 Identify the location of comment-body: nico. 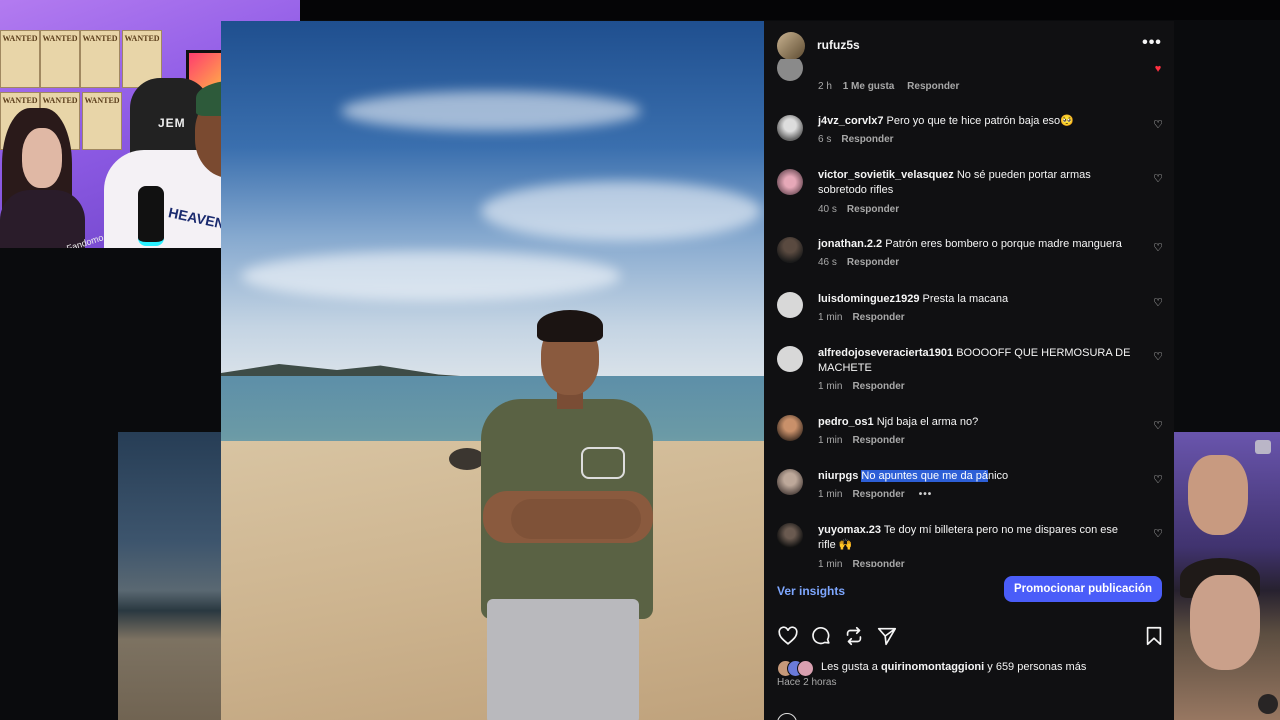
(998, 476).